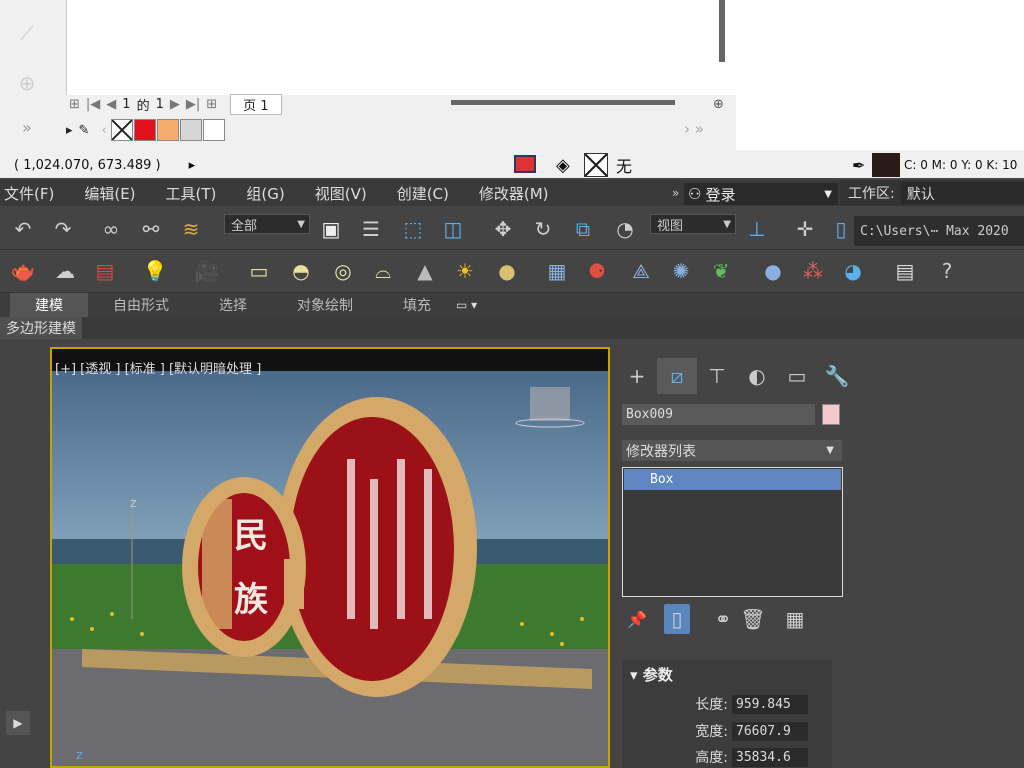 The image size is (1024, 768). I want to click on geosphere-icon: ✺, so click(681, 271).